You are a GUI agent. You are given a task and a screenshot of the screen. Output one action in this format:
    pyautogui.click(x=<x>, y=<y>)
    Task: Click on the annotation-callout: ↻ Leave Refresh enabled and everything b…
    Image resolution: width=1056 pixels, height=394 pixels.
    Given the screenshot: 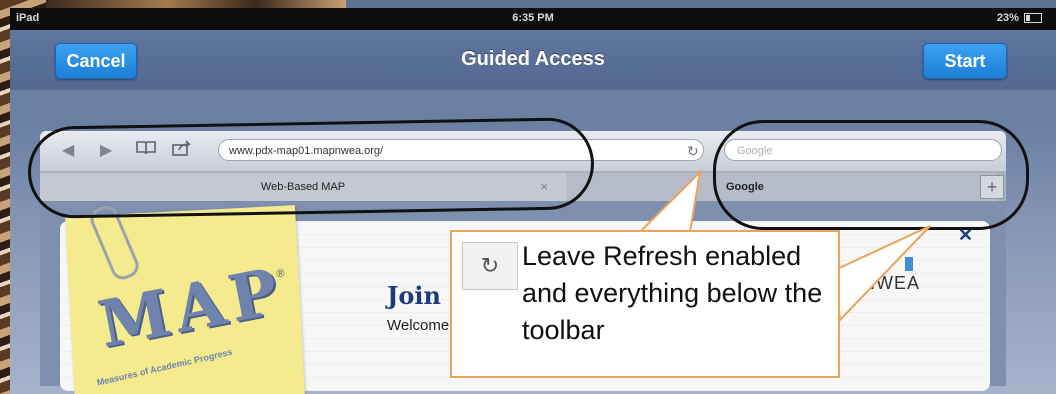 What is the action you would take?
    pyautogui.click(x=645, y=304)
    